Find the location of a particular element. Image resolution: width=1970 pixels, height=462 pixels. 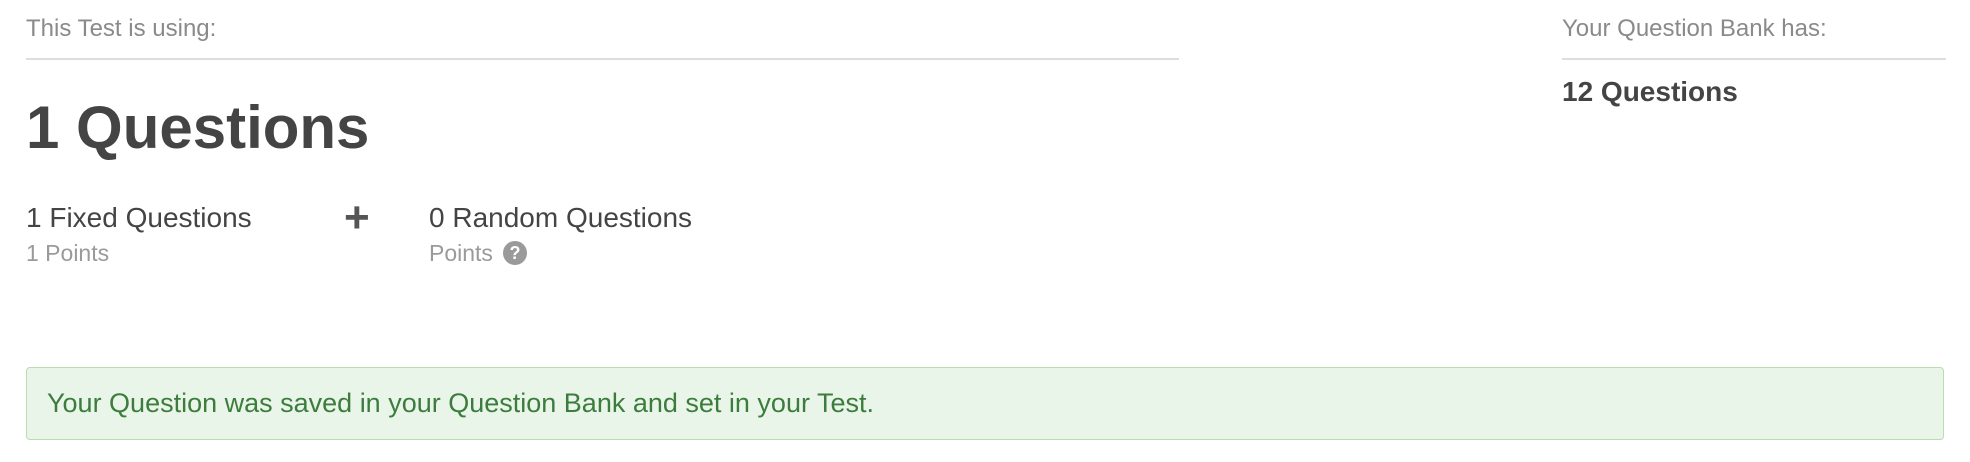

random-points-label: Points is located at coordinates (461, 253).